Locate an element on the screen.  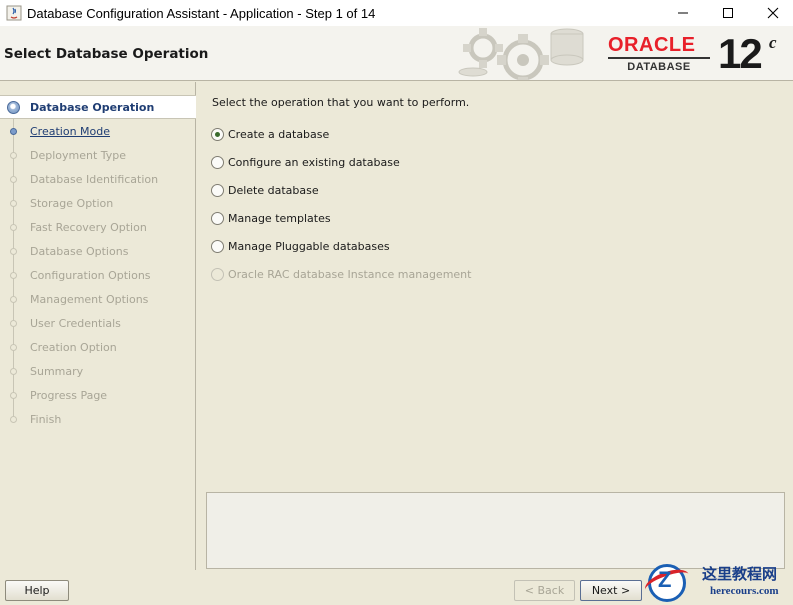
nav-item-label: Fast Recovery Option is located at coordinates (88, 227).